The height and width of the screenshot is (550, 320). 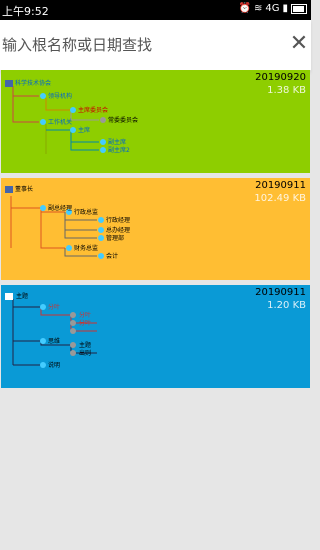 What do you see at coordinates (25, 11) in the screenshot?
I see `status-time: 上午9:52` at bounding box center [25, 11].